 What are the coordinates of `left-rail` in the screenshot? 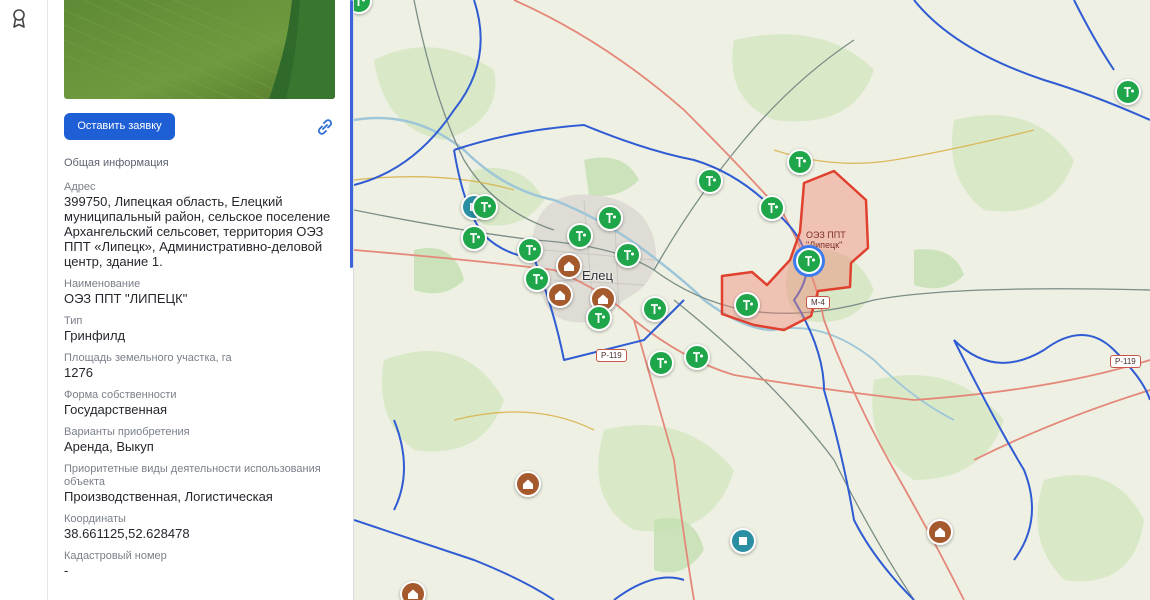 It's located at (24, 300).